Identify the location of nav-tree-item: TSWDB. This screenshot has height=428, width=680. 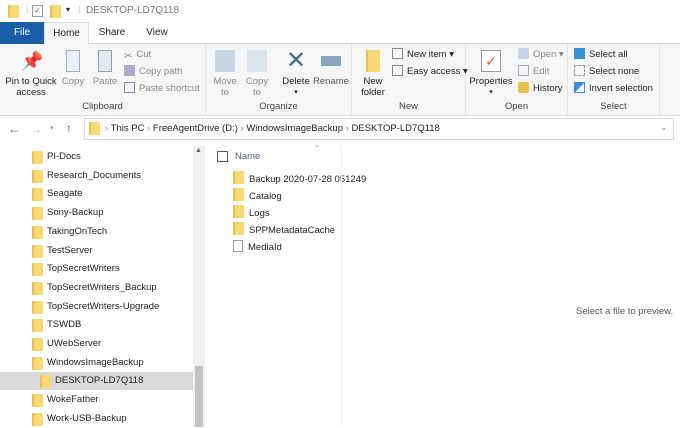
(96, 325).